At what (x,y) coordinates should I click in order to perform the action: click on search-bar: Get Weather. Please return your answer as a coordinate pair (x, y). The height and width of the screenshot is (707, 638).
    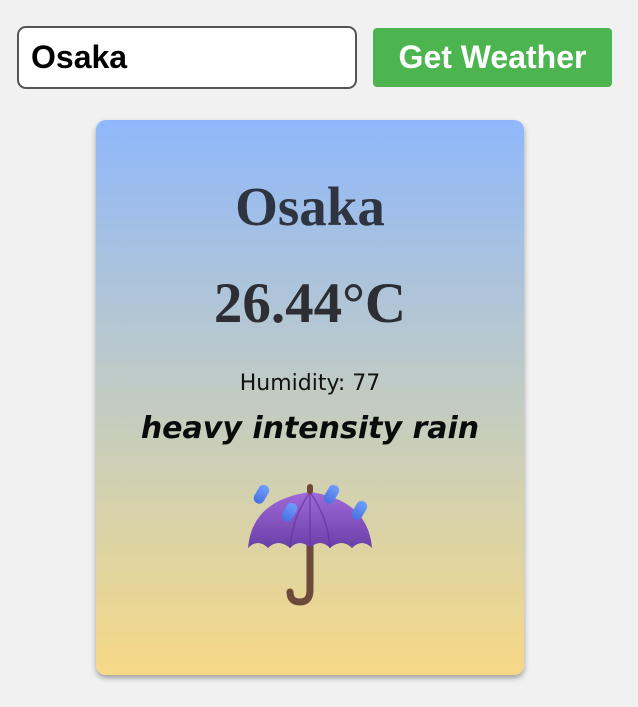
    Looking at the image, I should click on (314, 57).